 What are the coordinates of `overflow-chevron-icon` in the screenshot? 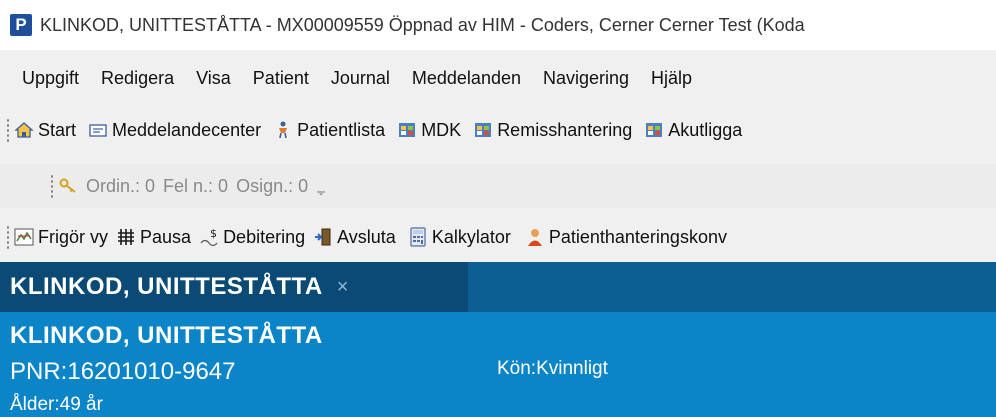 It's located at (321, 186).